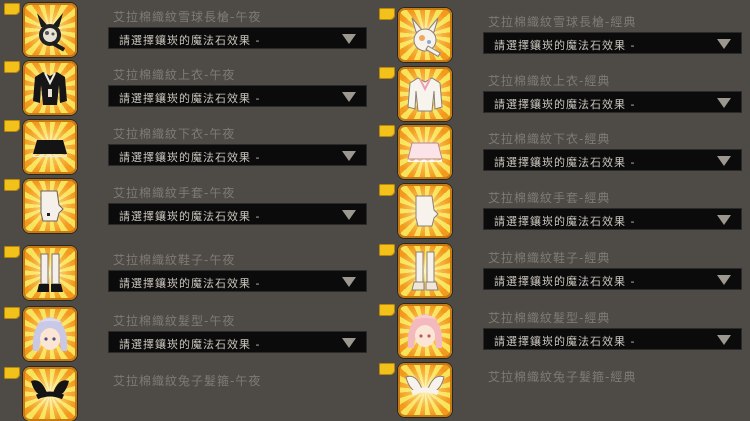 This screenshot has width=750, height=421. What do you see at coordinates (425, 35) in the screenshot?
I see `classic-snowball-spear-icon` at bounding box center [425, 35].